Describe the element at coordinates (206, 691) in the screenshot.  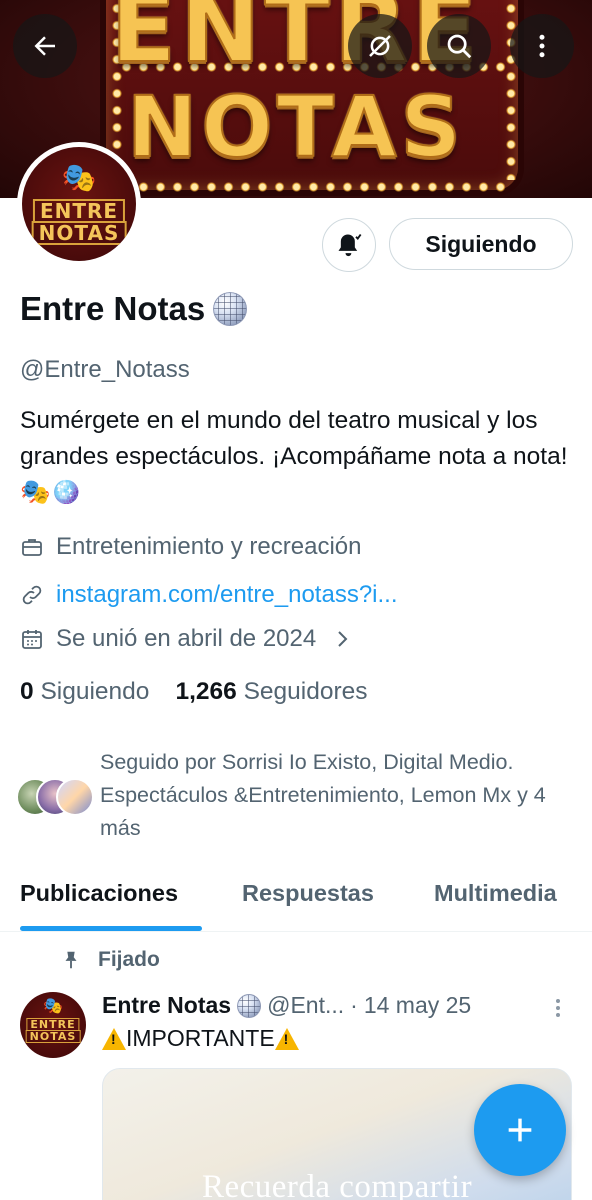
I see `followers-count: 1,266` at that location.